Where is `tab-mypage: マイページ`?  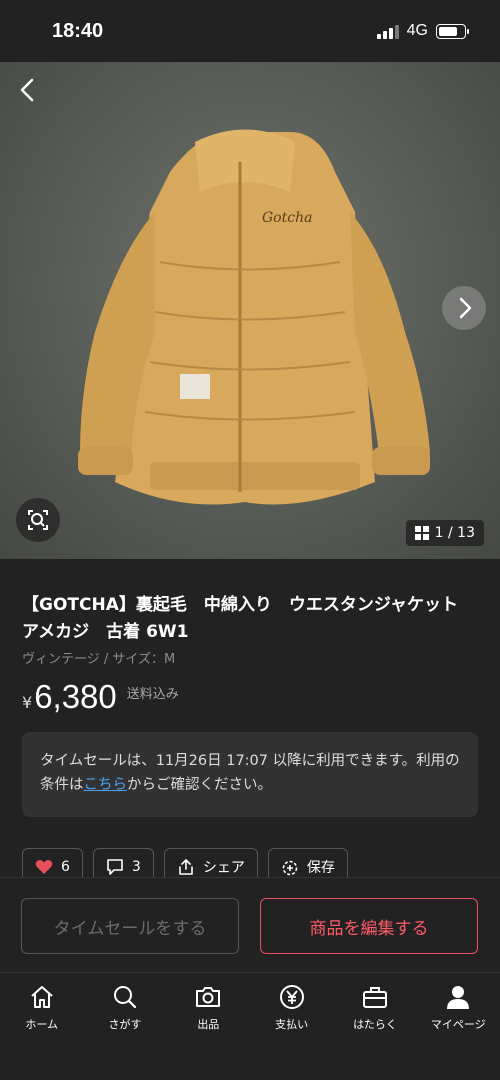 tab-mypage: マイページ is located at coordinates (458, 1026).